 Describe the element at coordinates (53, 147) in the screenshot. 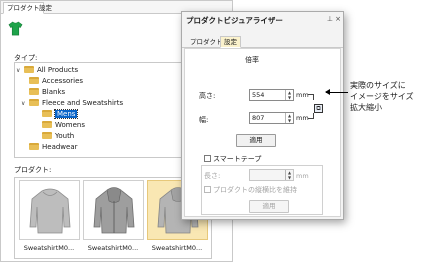

I see `tree-item-headwear: Headwear` at that location.